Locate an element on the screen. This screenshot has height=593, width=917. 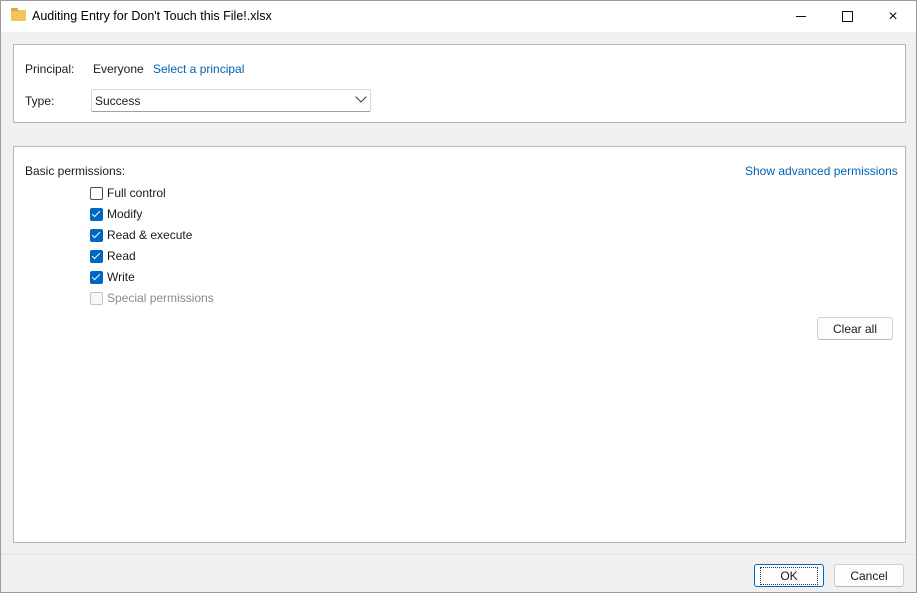
permission-write: Write is located at coordinates (112, 277).